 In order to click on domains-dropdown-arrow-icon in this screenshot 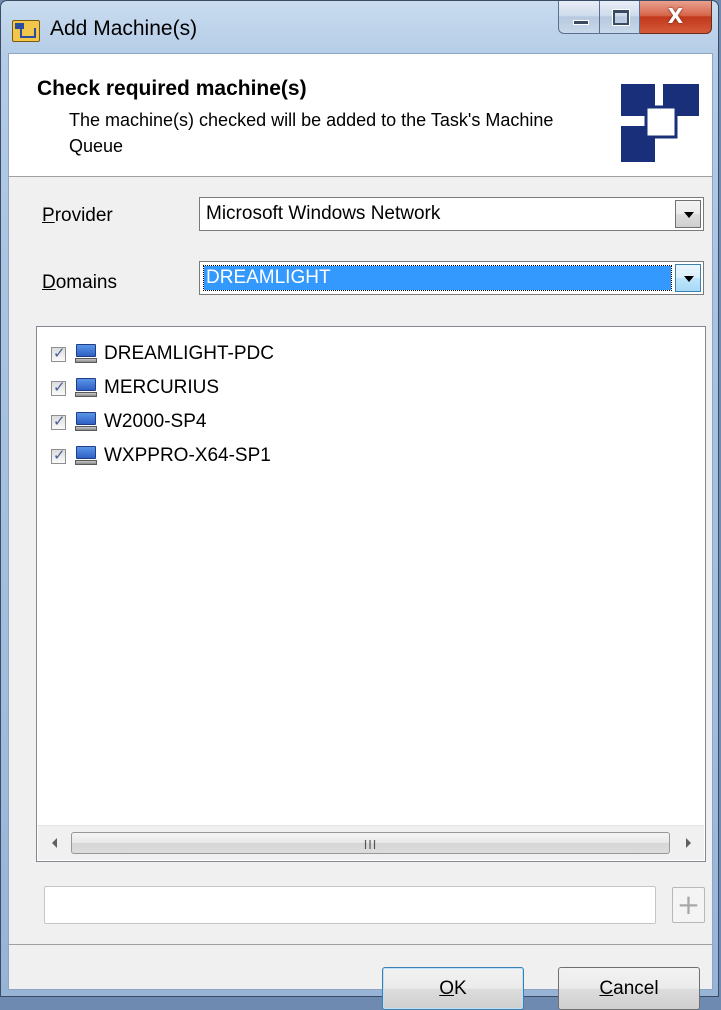, I will do `click(688, 278)`.